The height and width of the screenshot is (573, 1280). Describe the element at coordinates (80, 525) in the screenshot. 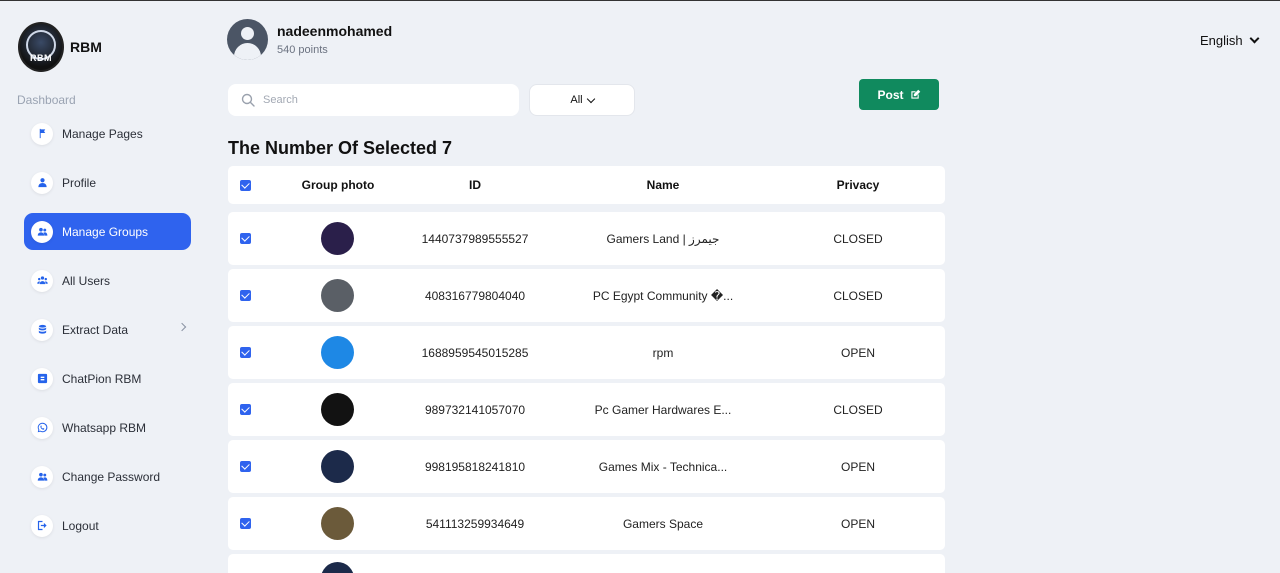

I see `sidebar-item-label: Logout` at that location.